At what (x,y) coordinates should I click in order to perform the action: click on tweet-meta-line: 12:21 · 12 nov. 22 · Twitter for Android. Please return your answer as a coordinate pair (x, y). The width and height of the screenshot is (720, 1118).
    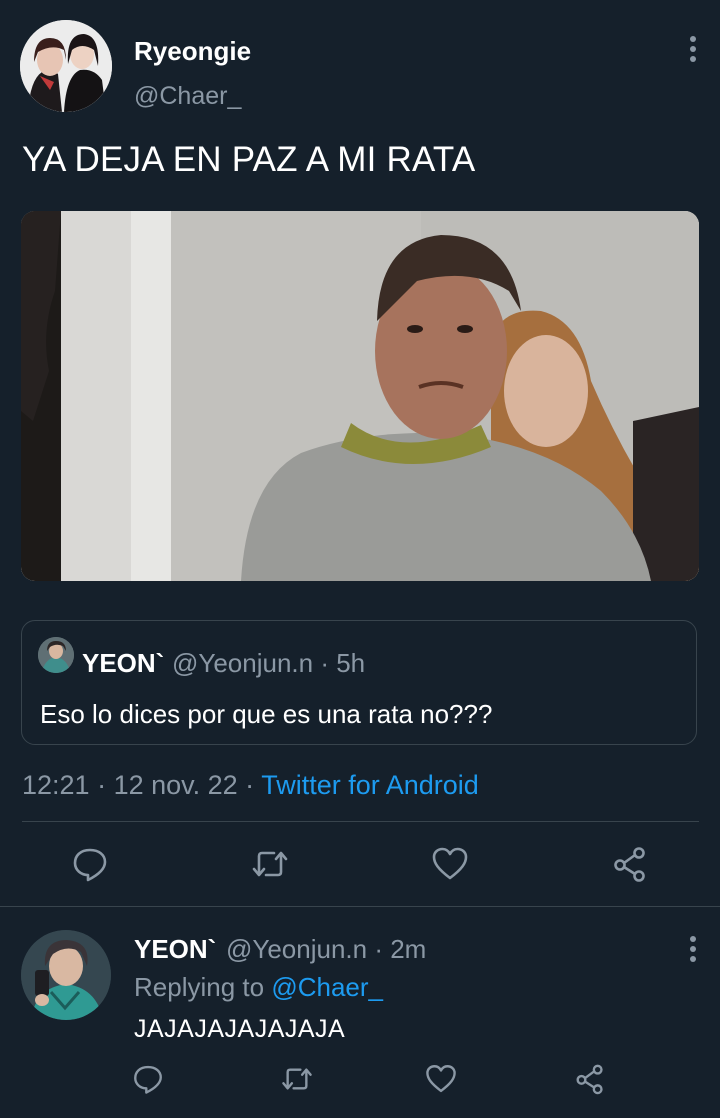
    Looking at the image, I should click on (250, 785).